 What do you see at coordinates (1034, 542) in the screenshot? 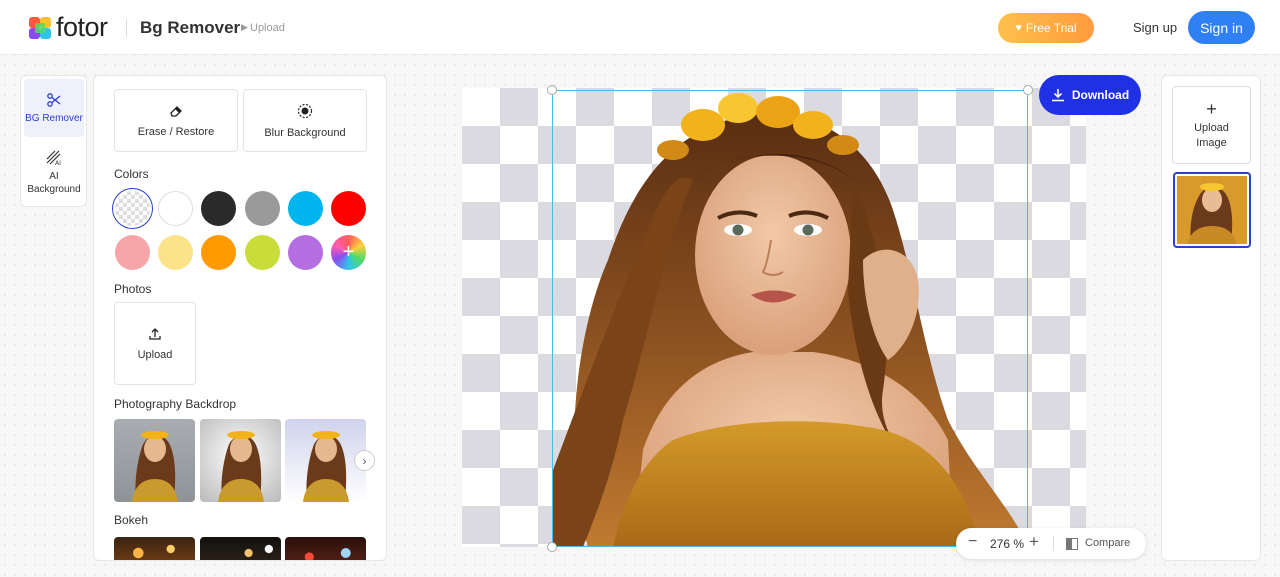
I see `zoom-in-icon: +` at bounding box center [1034, 542].